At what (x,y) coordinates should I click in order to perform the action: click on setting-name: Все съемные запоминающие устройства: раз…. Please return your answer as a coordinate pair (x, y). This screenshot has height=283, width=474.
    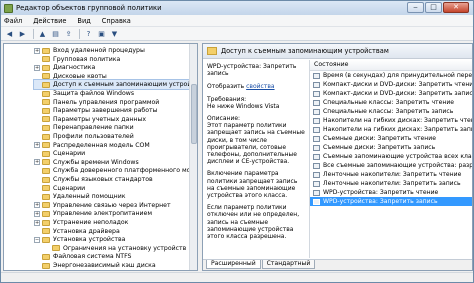
    Looking at the image, I should click on (397, 165).